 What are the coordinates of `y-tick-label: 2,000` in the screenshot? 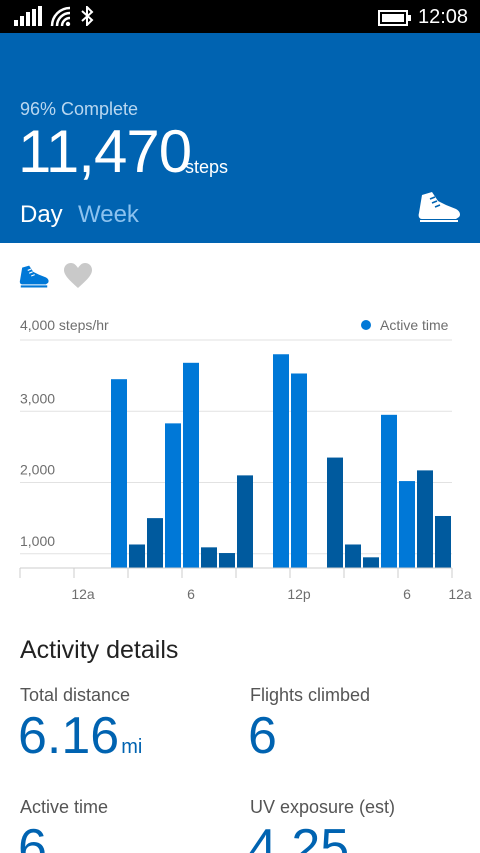 It's located at (37, 470).